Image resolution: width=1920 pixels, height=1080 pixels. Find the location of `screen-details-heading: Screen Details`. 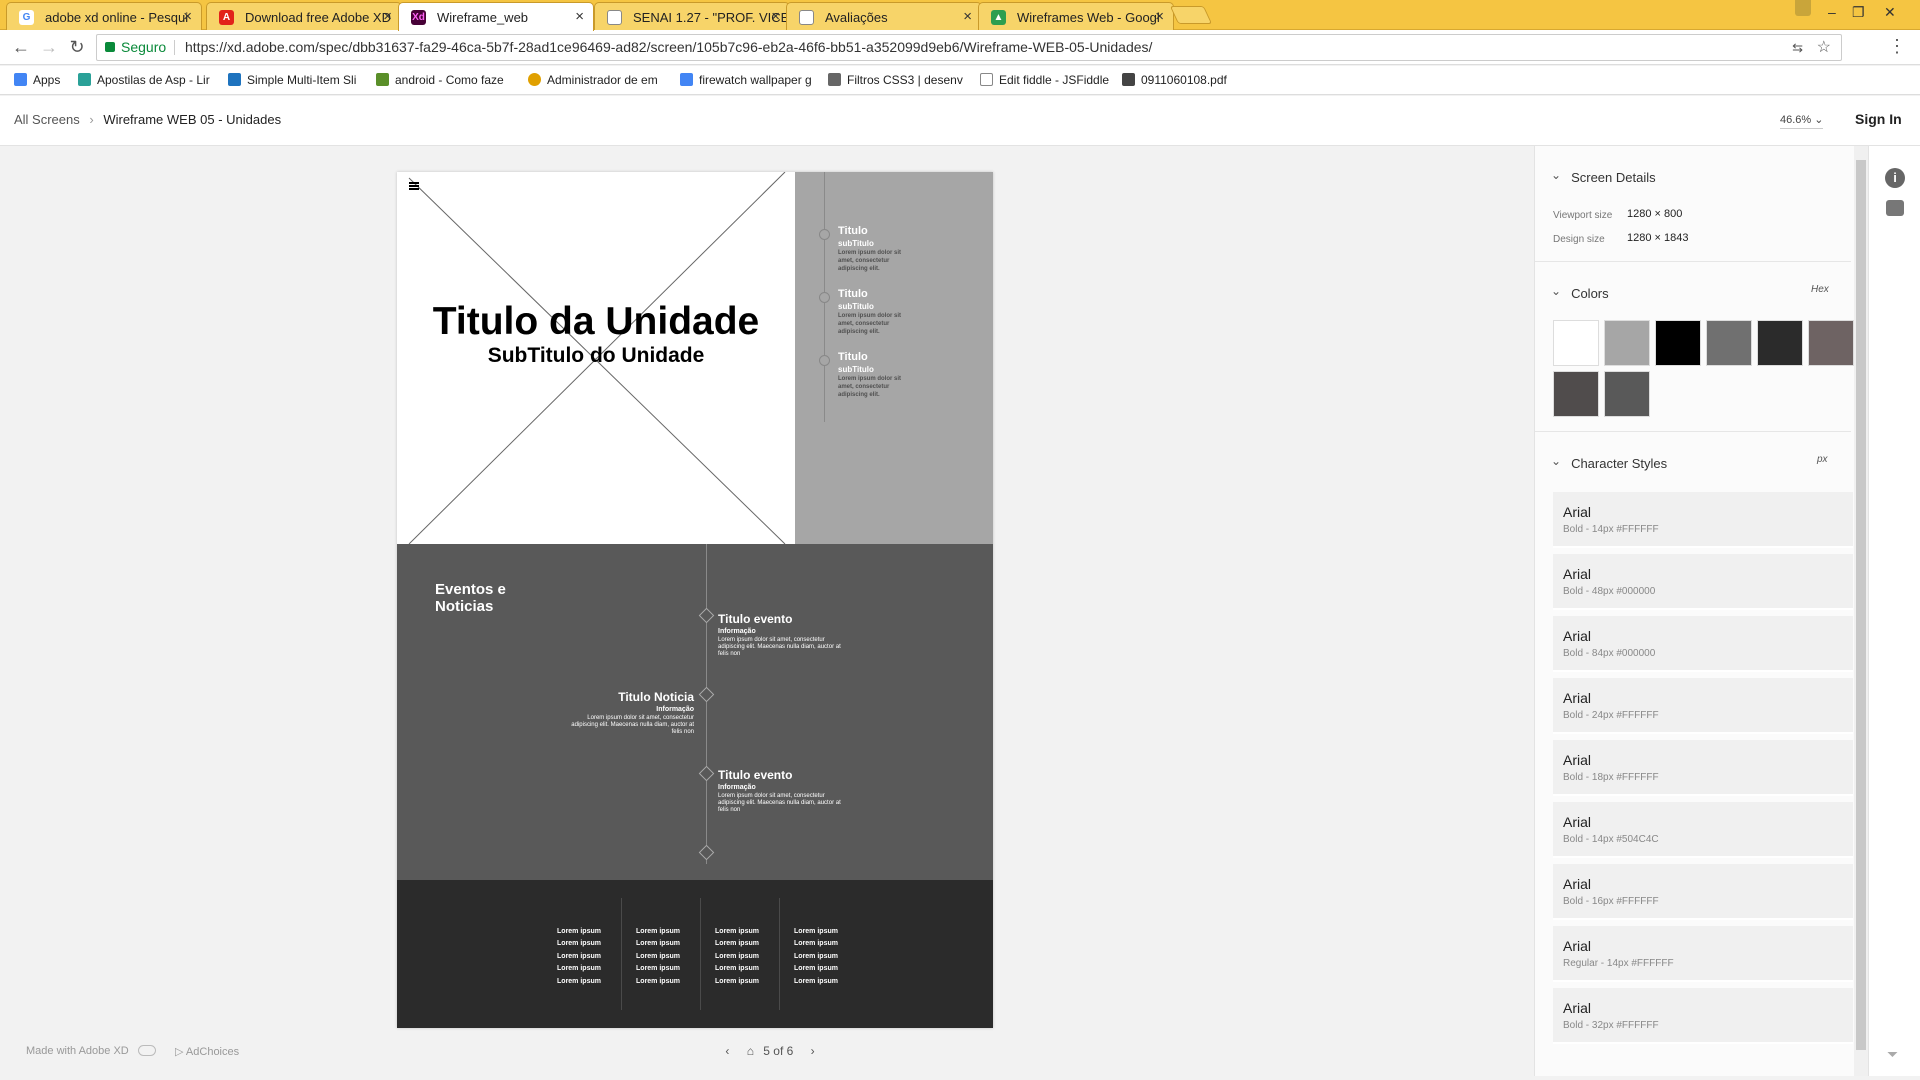

screen-details-heading: Screen Details is located at coordinates (1603, 177).